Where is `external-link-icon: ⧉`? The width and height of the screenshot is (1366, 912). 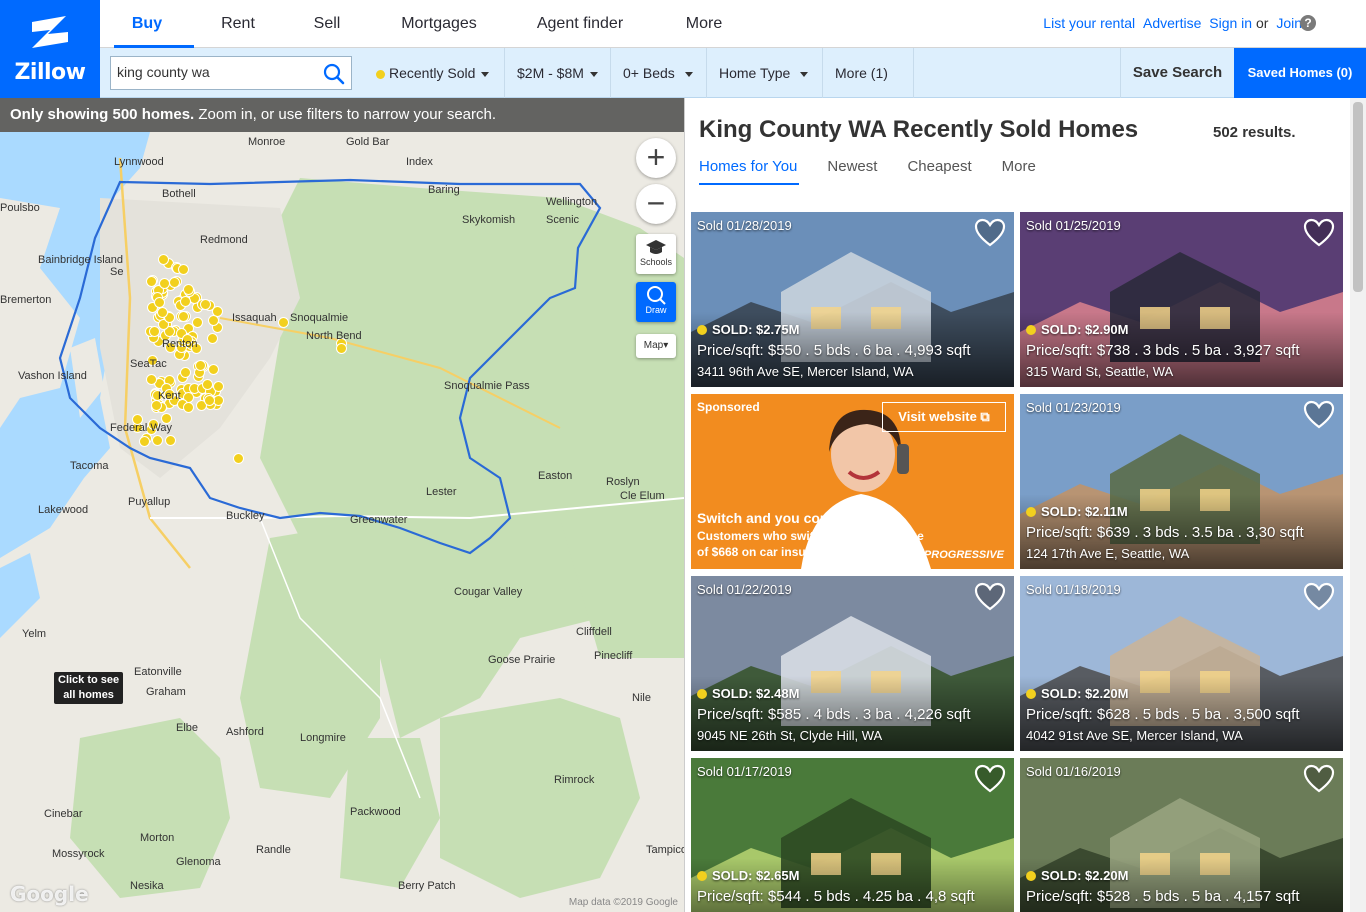
external-link-icon: ⧉ is located at coordinates (985, 416).